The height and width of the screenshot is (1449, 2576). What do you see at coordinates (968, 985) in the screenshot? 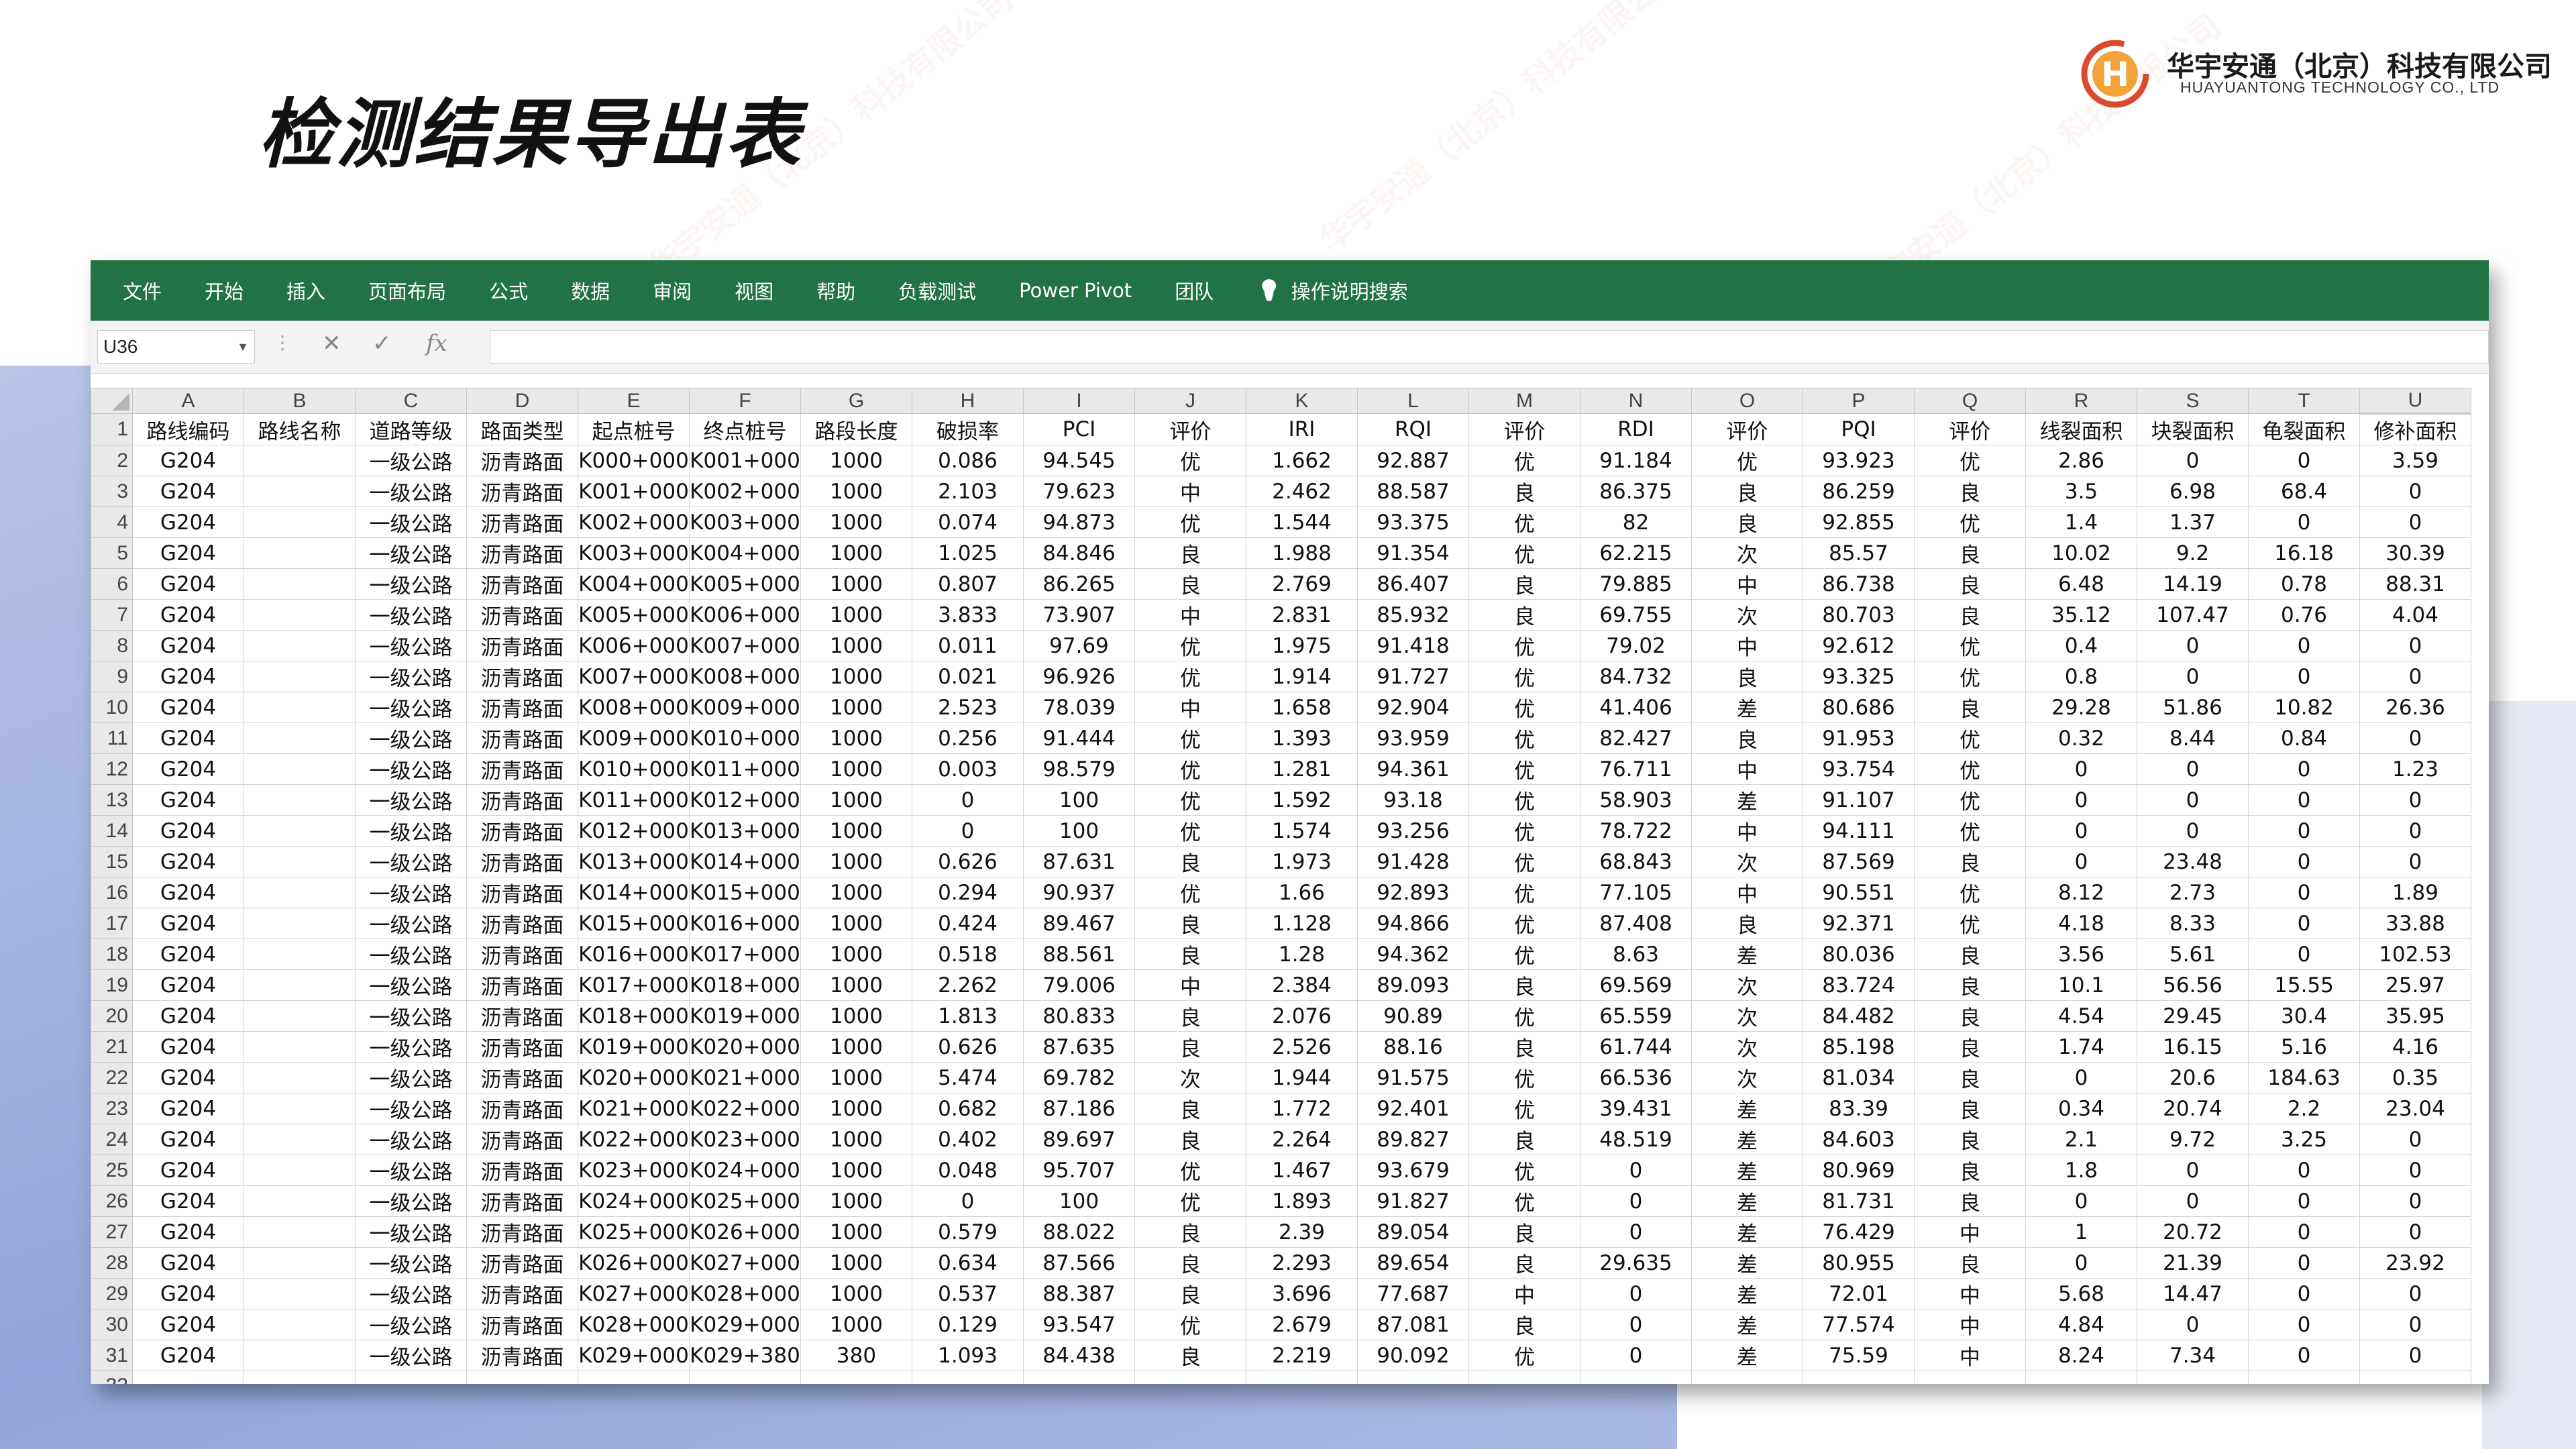
I see `data-cell: 2.262` at bounding box center [968, 985].